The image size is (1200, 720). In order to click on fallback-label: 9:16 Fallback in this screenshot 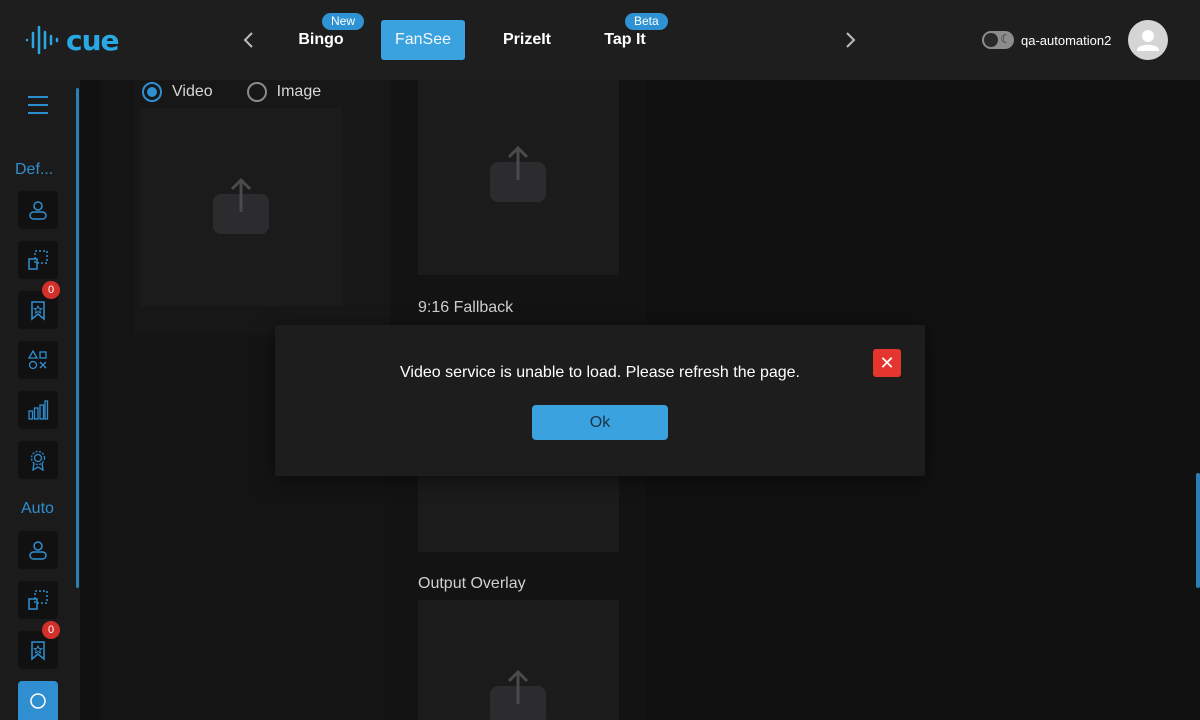, I will do `click(466, 307)`.